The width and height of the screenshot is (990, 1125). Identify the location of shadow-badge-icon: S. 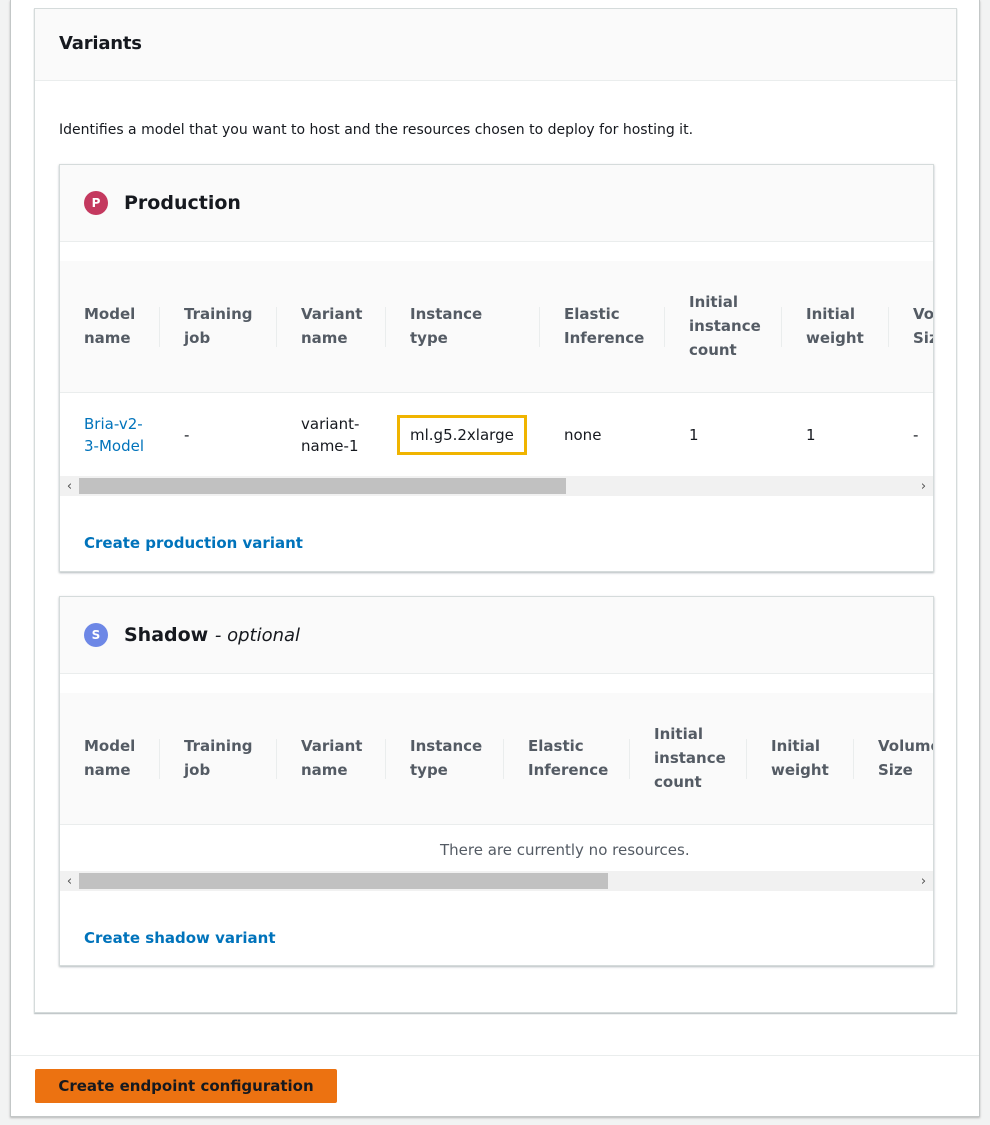
(96, 635).